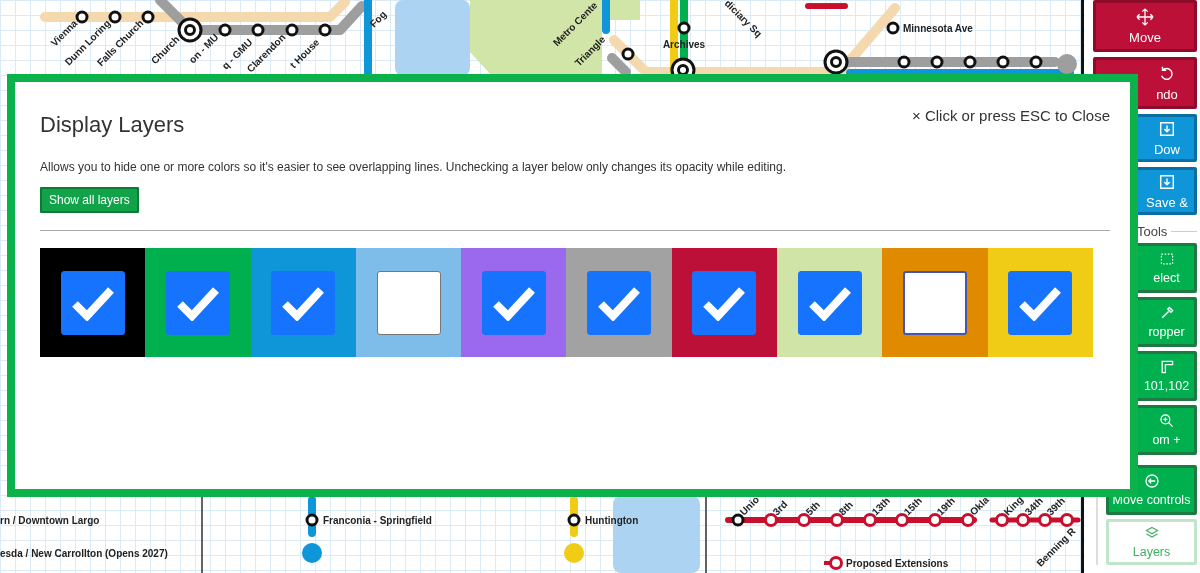 The height and width of the screenshot is (573, 1200). I want to click on save-icon, so click(1167, 181).